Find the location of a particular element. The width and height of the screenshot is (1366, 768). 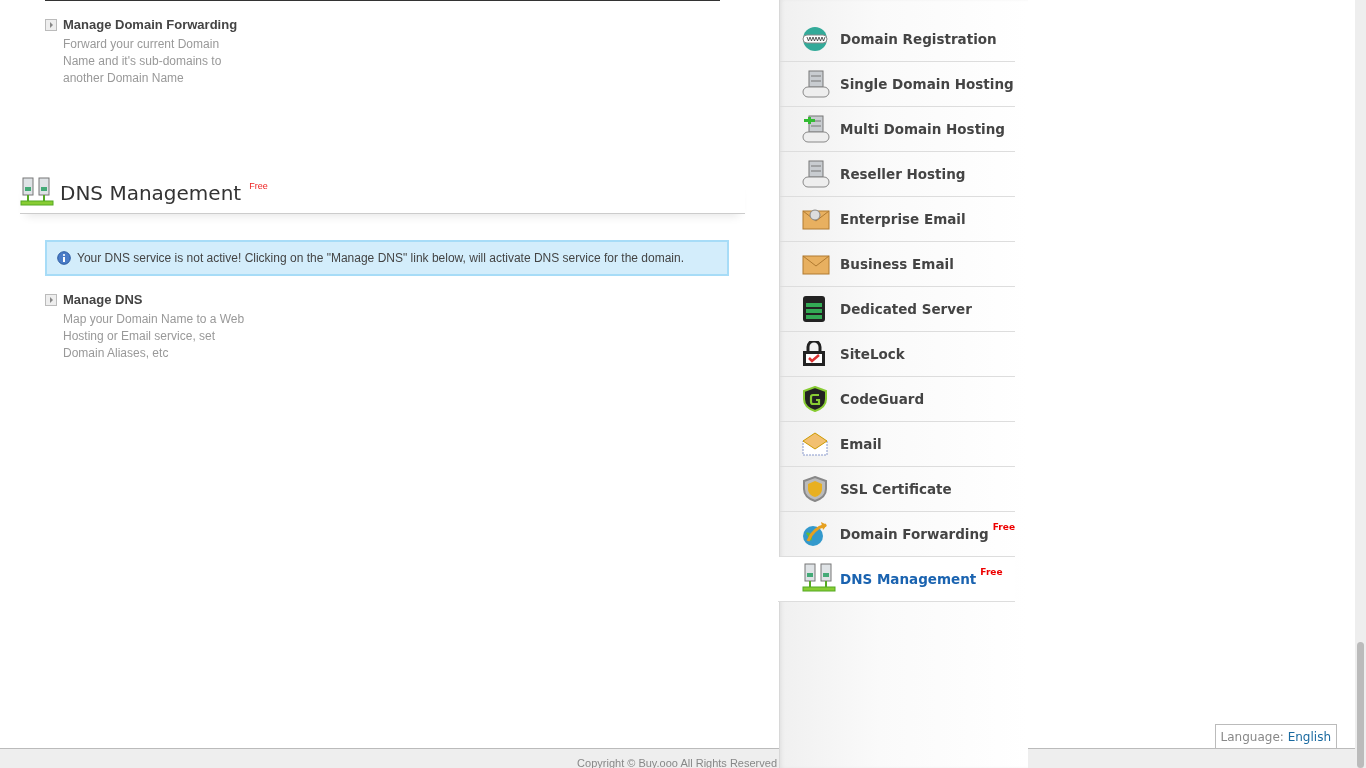

padlock-icon is located at coordinates (814, 354).